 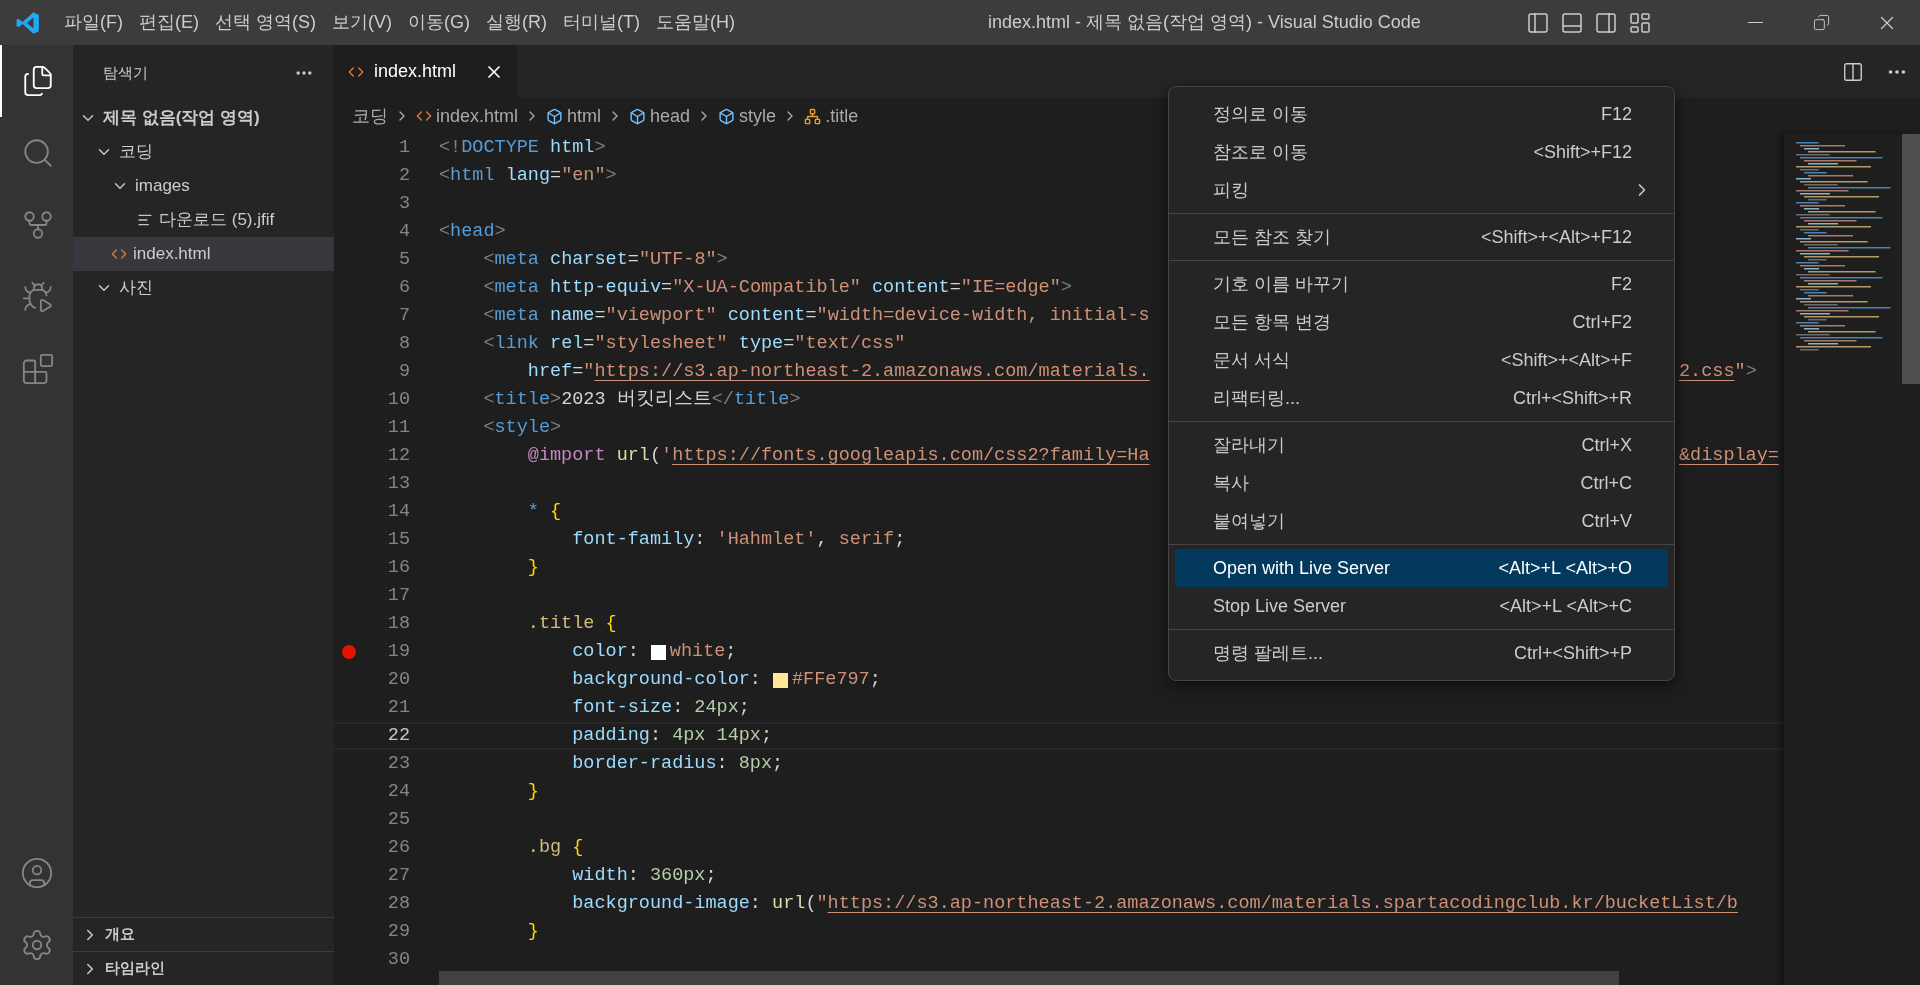 What do you see at coordinates (398, 708) in the screenshot?
I see `line-number: 21` at bounding box center [398, 708].